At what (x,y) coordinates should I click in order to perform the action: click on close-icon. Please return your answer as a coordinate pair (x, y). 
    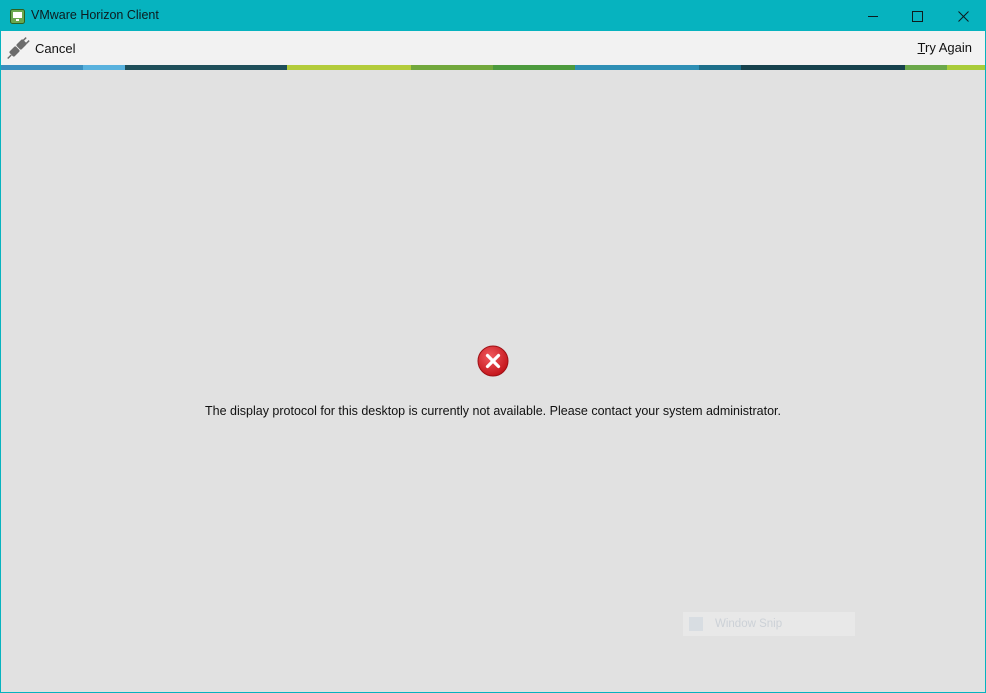
    Looking at the image, I should click on (963, 16).